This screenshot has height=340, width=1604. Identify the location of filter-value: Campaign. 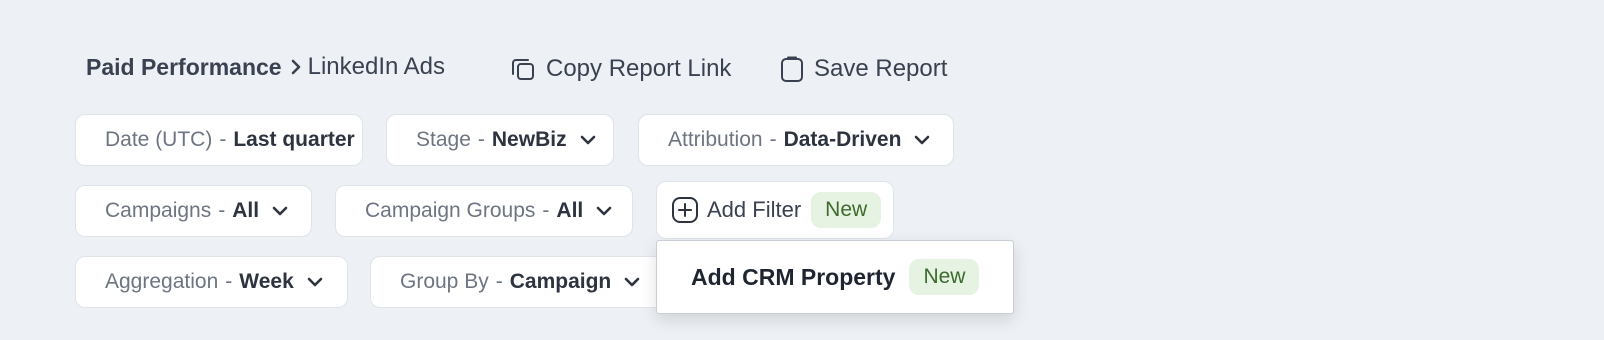
(560, 281).